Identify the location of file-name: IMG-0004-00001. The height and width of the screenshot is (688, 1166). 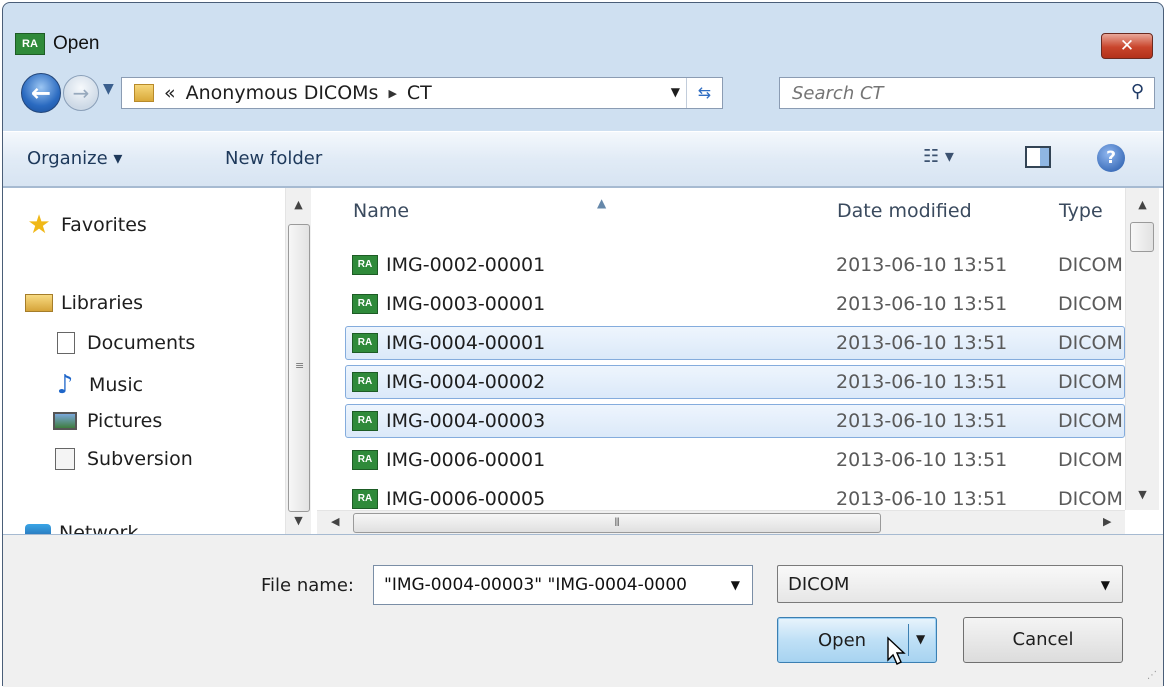
(466, 343).